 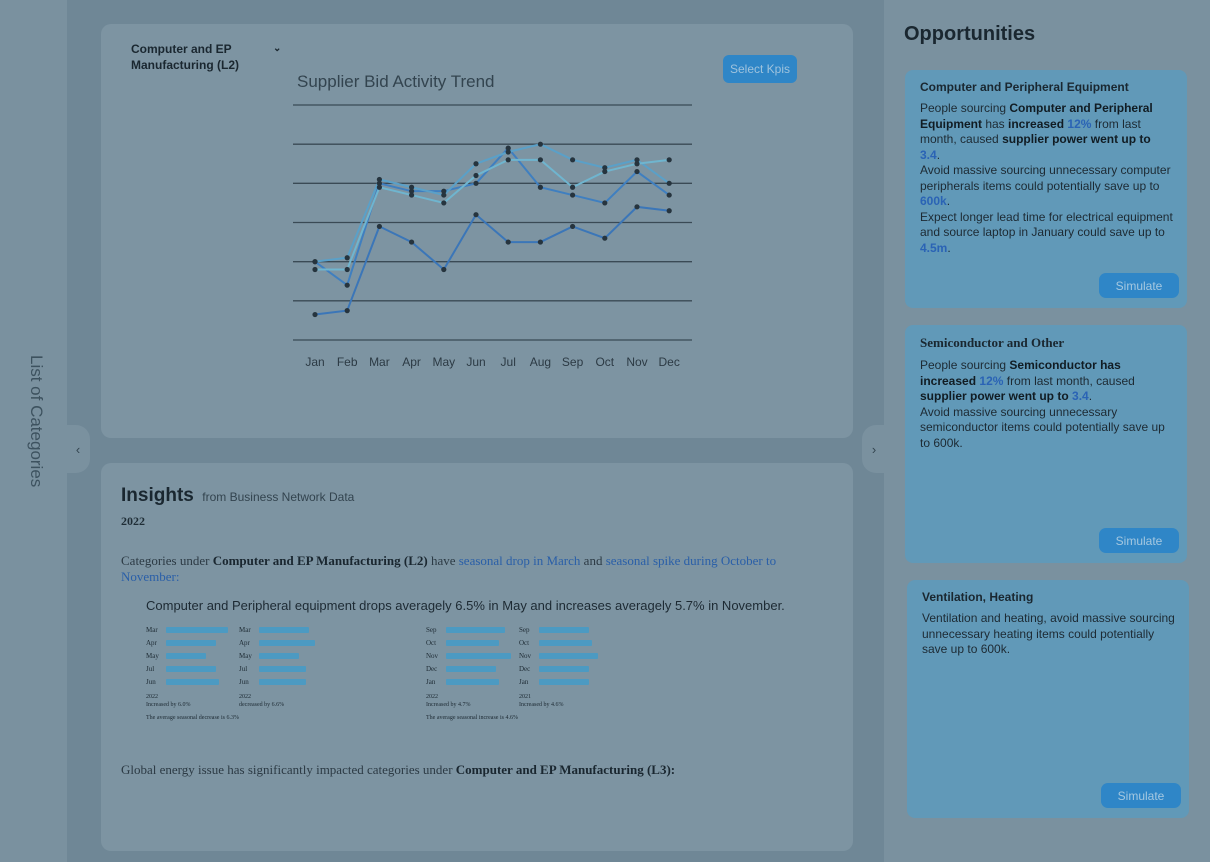 I want to click on mini-bar-row: Jul, so click(x=289, y=668).